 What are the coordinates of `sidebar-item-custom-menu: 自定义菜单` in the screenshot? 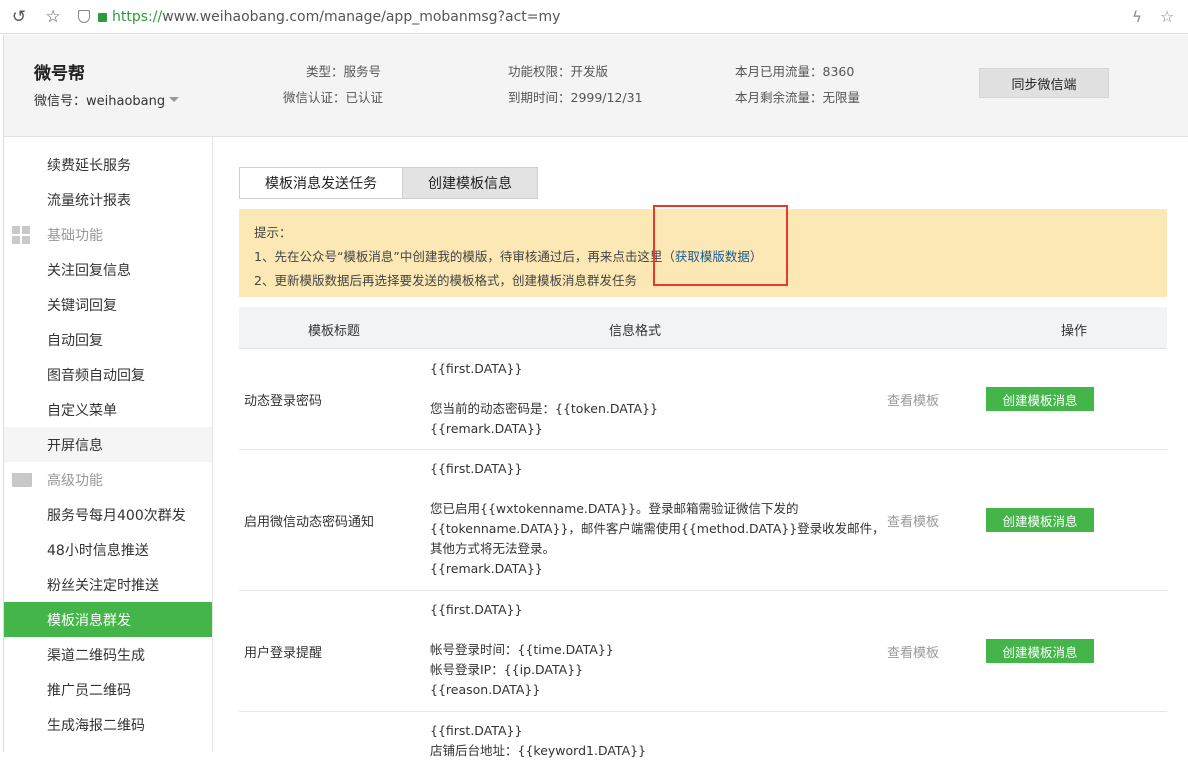 It's located at (108, 409).